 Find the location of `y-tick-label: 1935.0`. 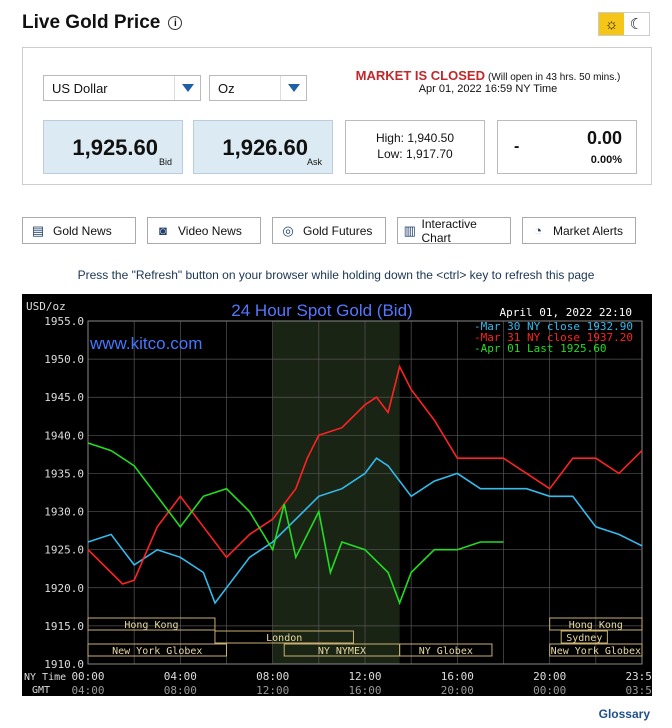

y-tick-label: 1935.0 is located at coordinates (64, 473).